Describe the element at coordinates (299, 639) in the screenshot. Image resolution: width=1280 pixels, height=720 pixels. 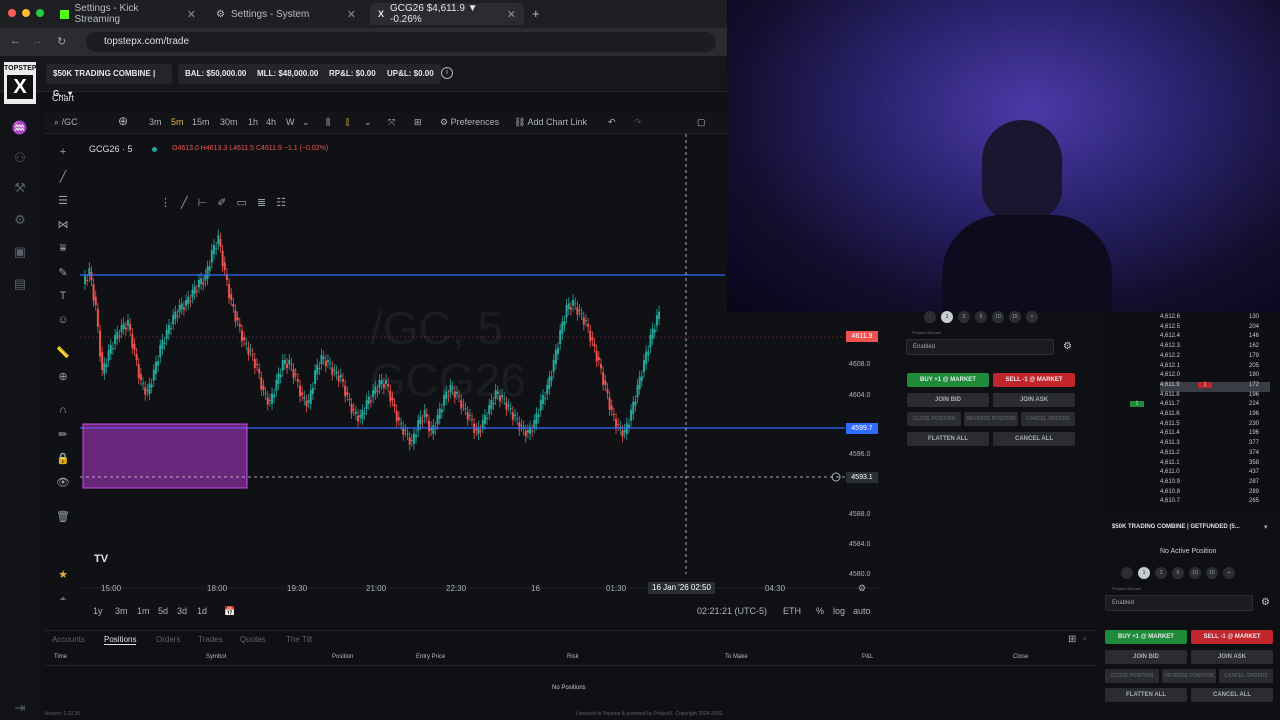
I see `tab-the-tilt: The Tilt` at that location.